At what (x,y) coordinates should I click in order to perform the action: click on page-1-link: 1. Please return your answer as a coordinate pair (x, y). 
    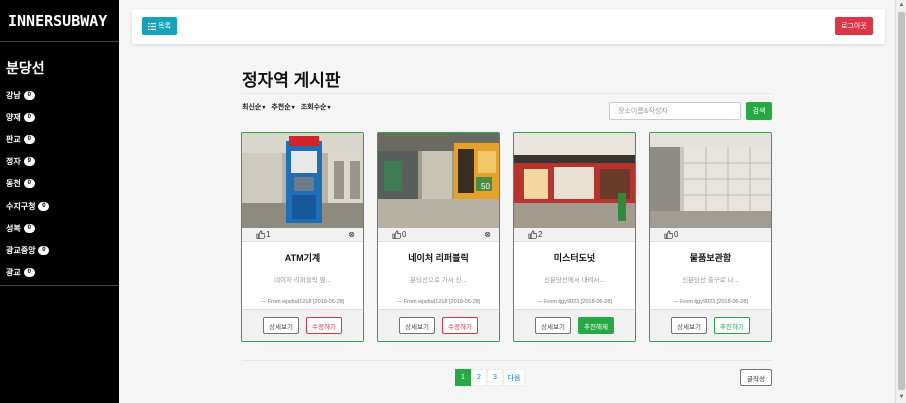
    Looking at the image, I should click on (463, 377).